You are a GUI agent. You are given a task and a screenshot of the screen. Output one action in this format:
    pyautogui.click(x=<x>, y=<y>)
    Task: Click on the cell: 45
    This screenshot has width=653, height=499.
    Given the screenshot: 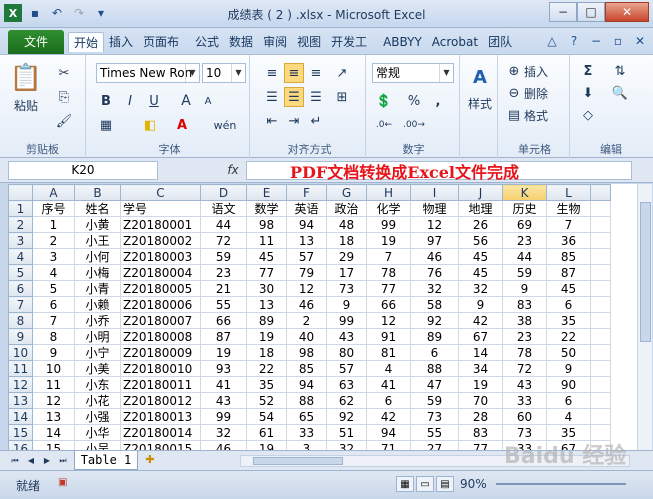 What is the action you would take?
    pyautogui.click(x=480, y=256)
    